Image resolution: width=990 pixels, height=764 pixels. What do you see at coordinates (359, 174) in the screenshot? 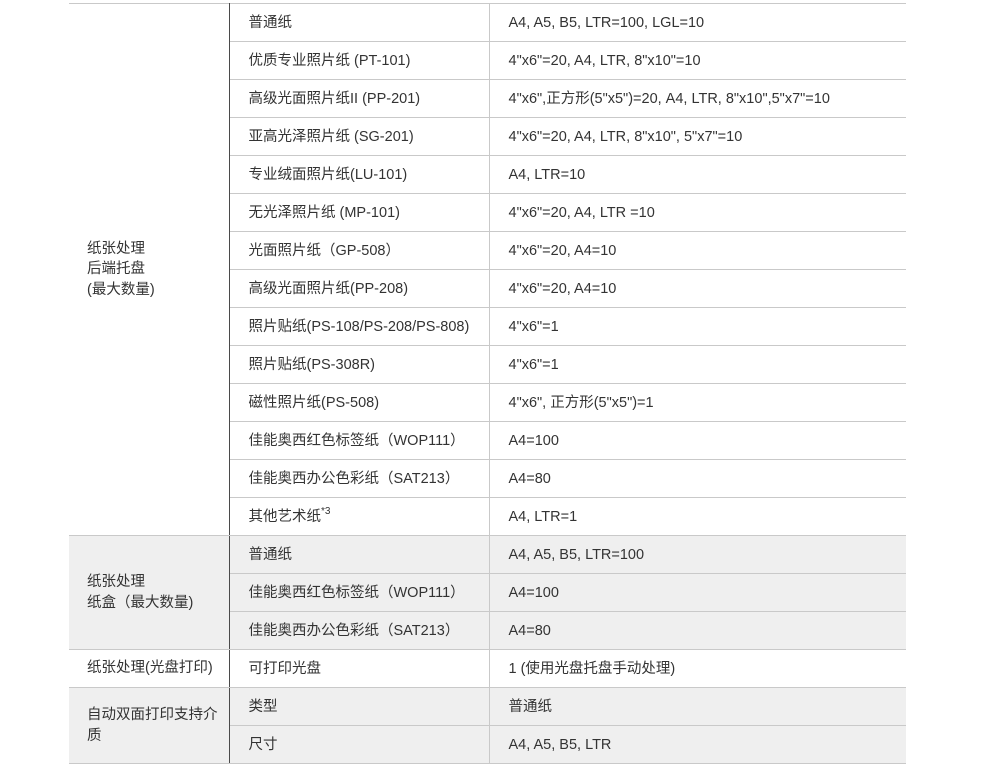
I see `media-type-cell: 专业绒面照片纸(LU-101)` at bounding box center [359, 174].